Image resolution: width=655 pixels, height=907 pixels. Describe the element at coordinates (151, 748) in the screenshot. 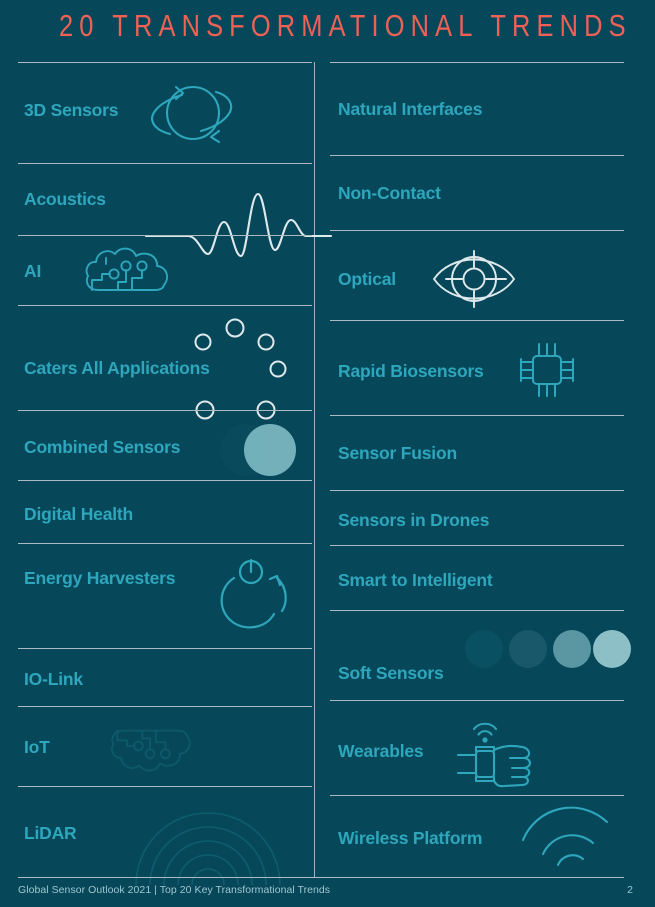

I see `brain-circuit-cloud-faint-icon` at that location.